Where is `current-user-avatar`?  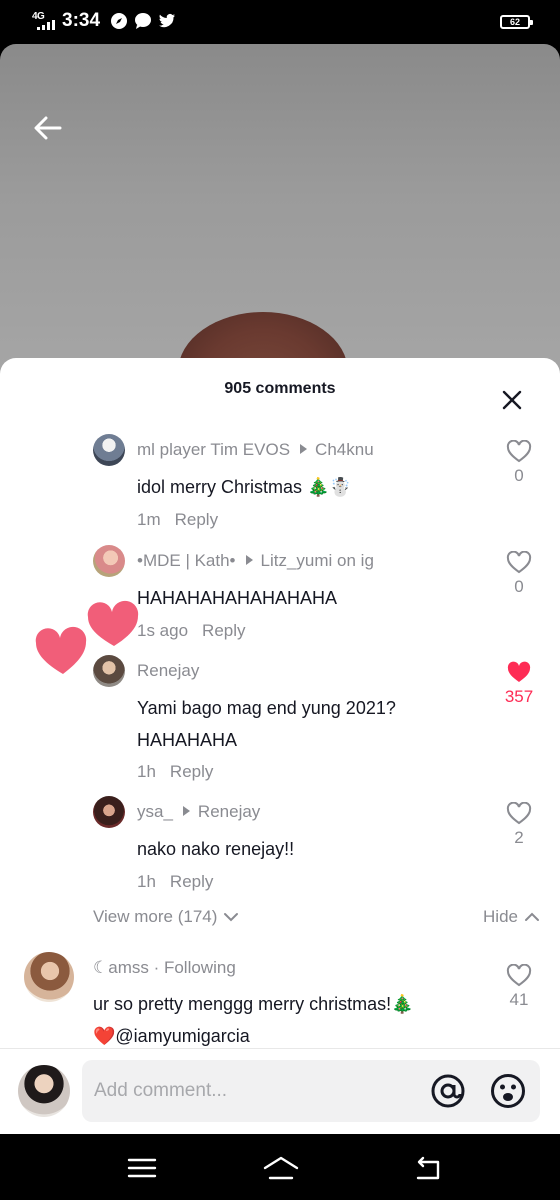 current-user-avatar is located at coordinates (44, 1091).